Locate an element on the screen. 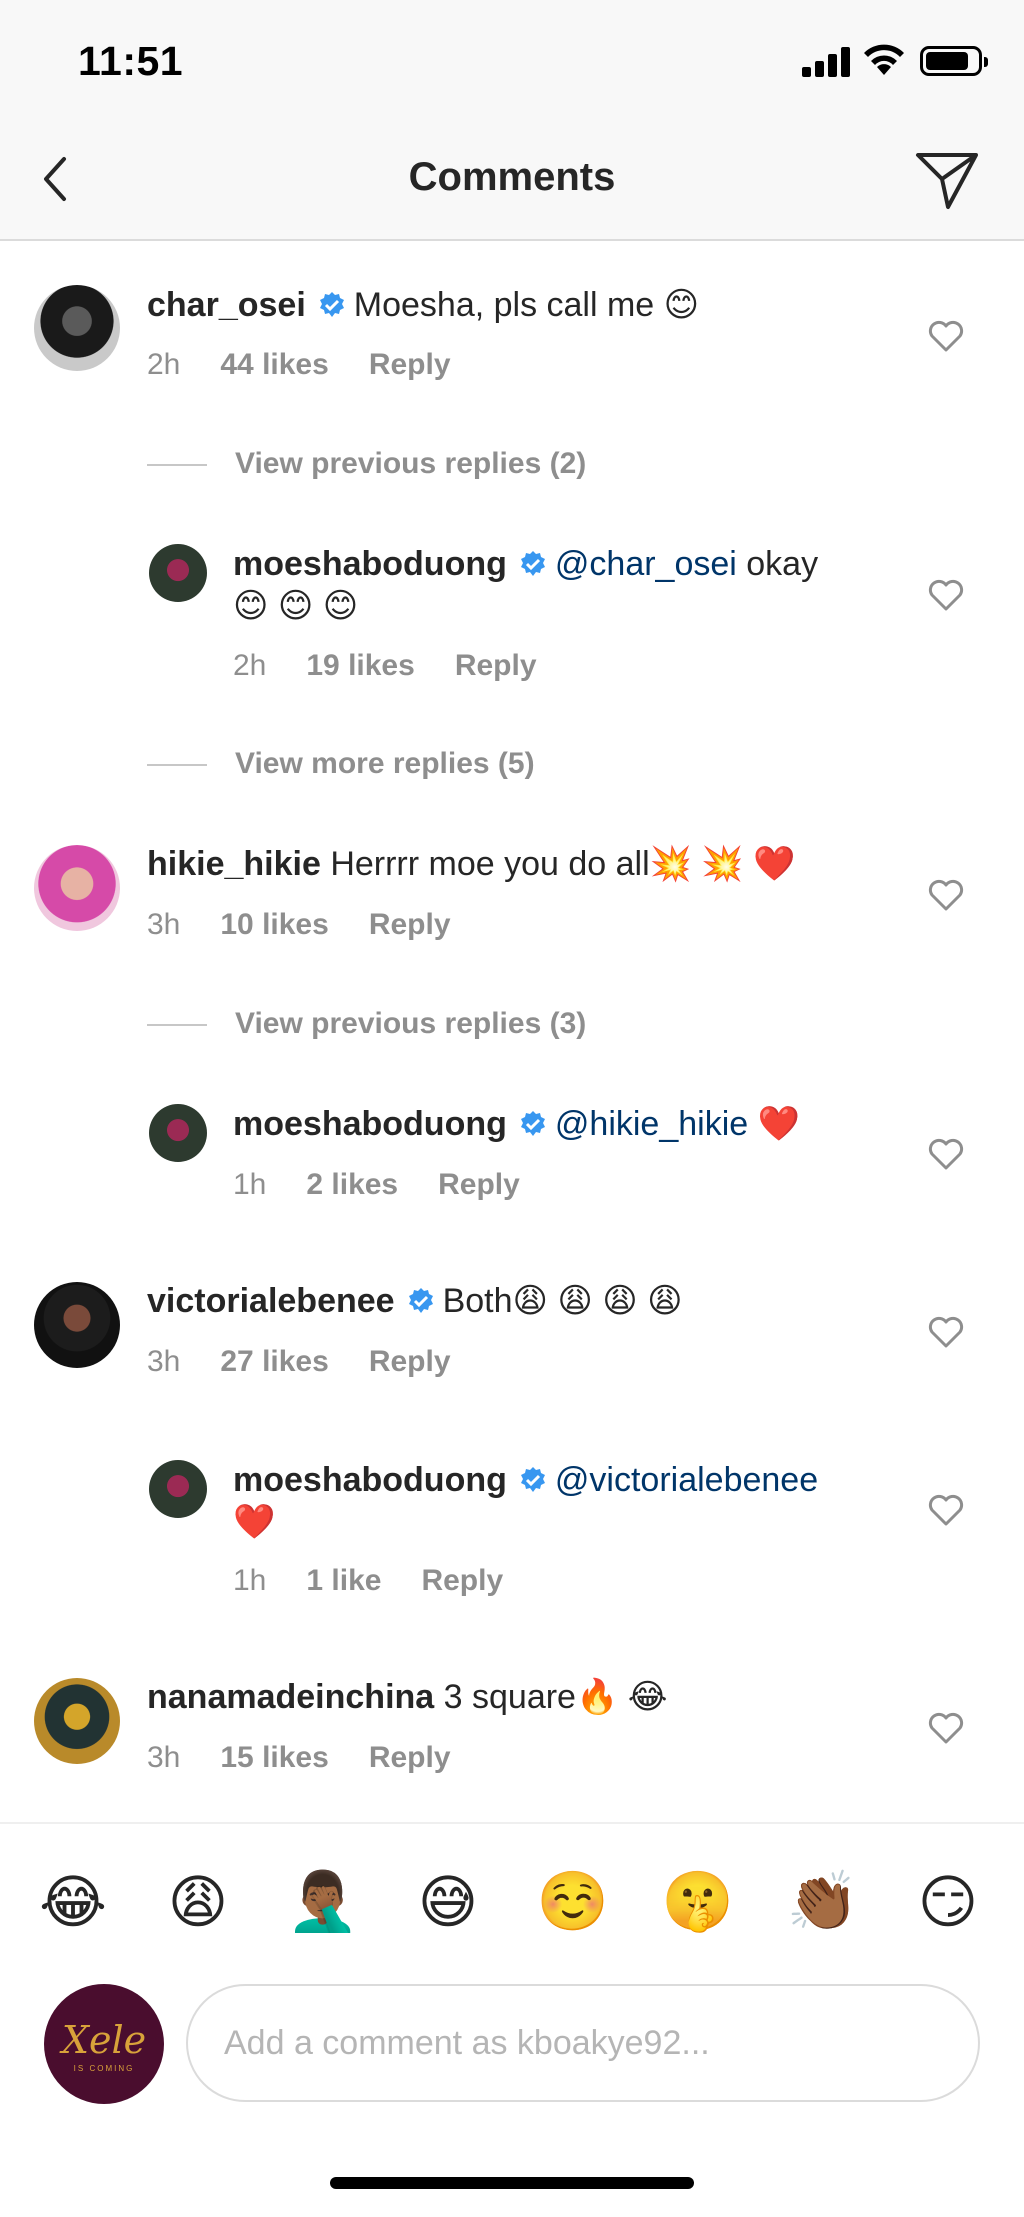  comment-body-emoji: ❤️ is located at coordinates (254, 1522).